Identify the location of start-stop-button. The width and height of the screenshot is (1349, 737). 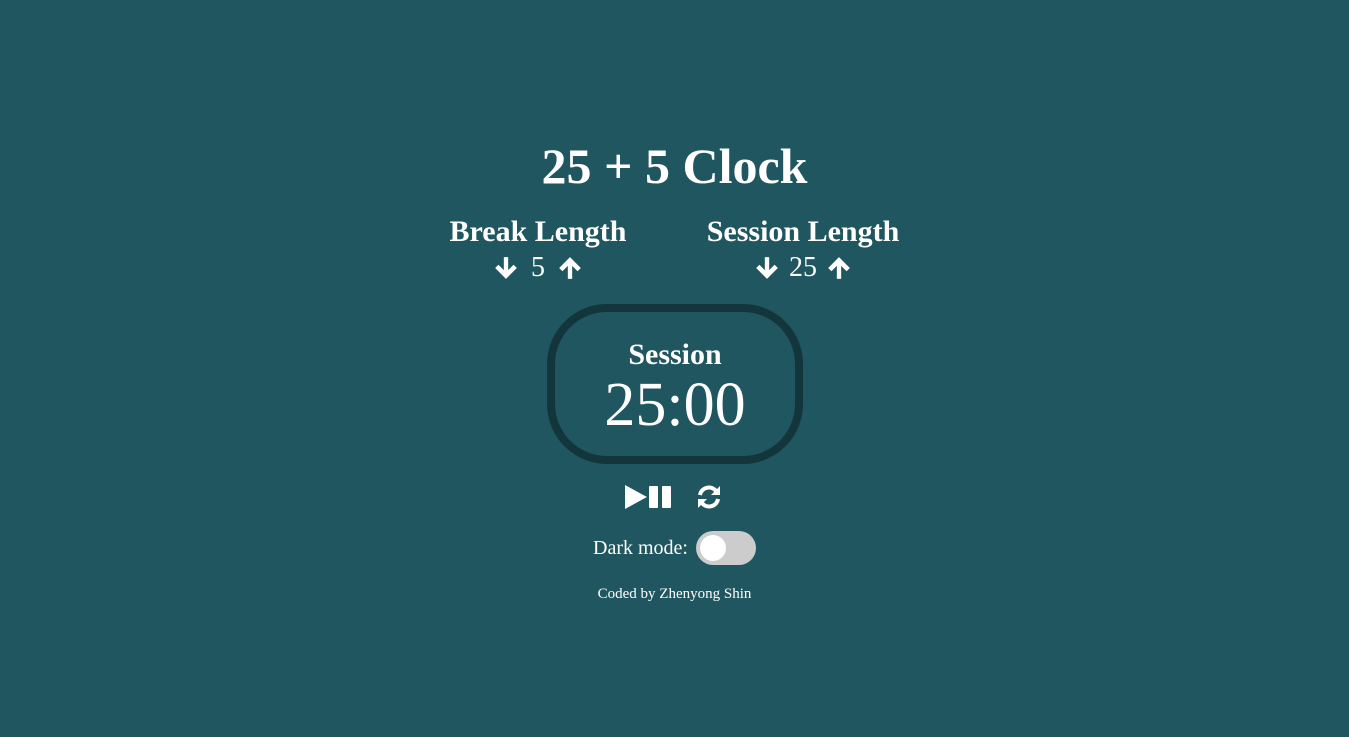
(649, 497).